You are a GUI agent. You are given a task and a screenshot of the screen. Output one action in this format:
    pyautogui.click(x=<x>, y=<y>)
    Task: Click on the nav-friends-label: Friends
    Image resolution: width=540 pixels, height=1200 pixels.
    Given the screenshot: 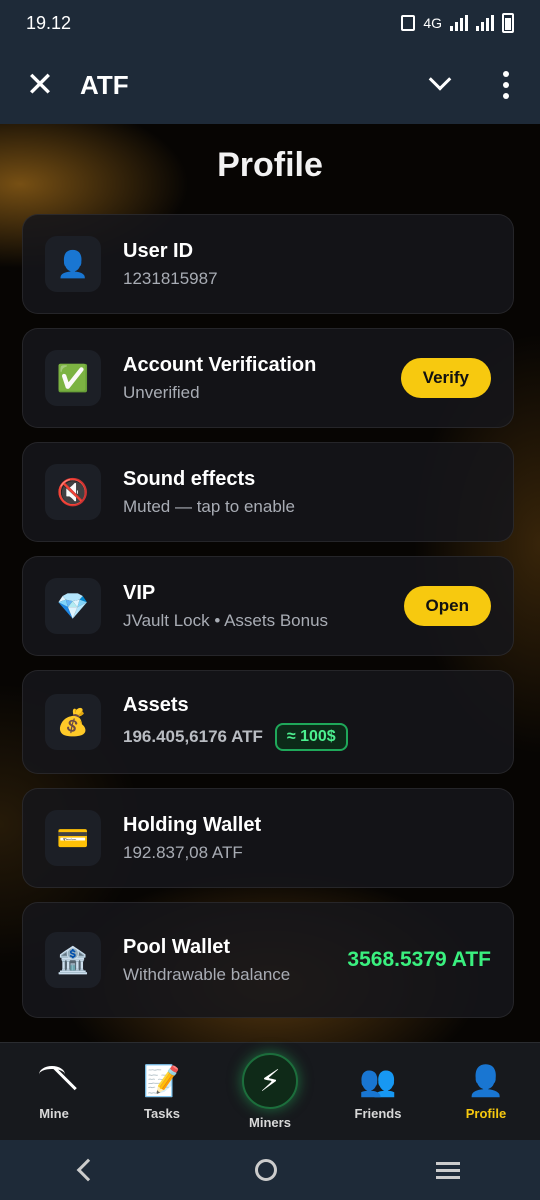 What is the action you would take?
    pyautogui.click(x=378, y=1113)
    